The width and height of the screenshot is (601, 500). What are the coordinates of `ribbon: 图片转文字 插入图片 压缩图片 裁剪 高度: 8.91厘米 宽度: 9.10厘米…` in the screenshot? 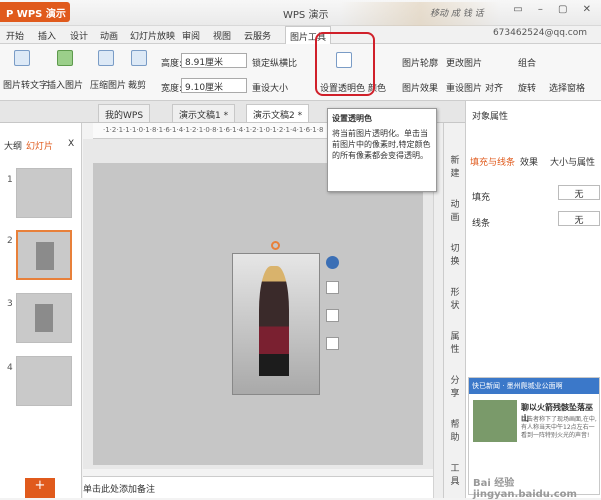 It's located at (300, 72).